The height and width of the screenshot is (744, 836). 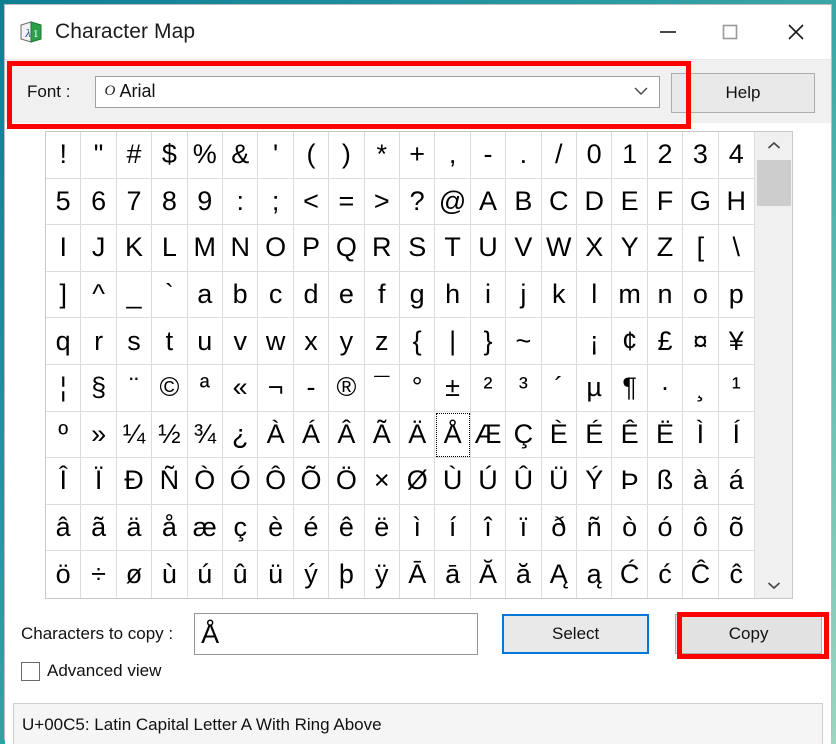 What do you see at coordinates (453, 248) in the screenshot?
I see `character-cell: T` at bounding box center [453, 248].